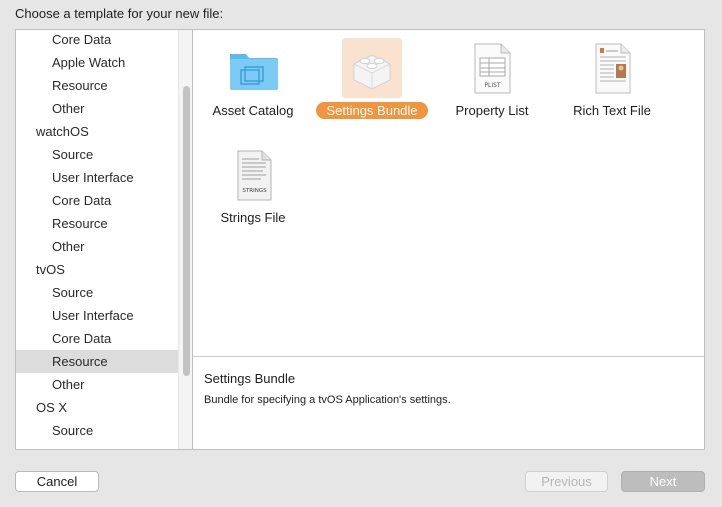 The width and height of the screenshot is (722, 507). Describe the element at coordinates (253, 217) in the screenshot. I see `template-label: Strings File` at that location.